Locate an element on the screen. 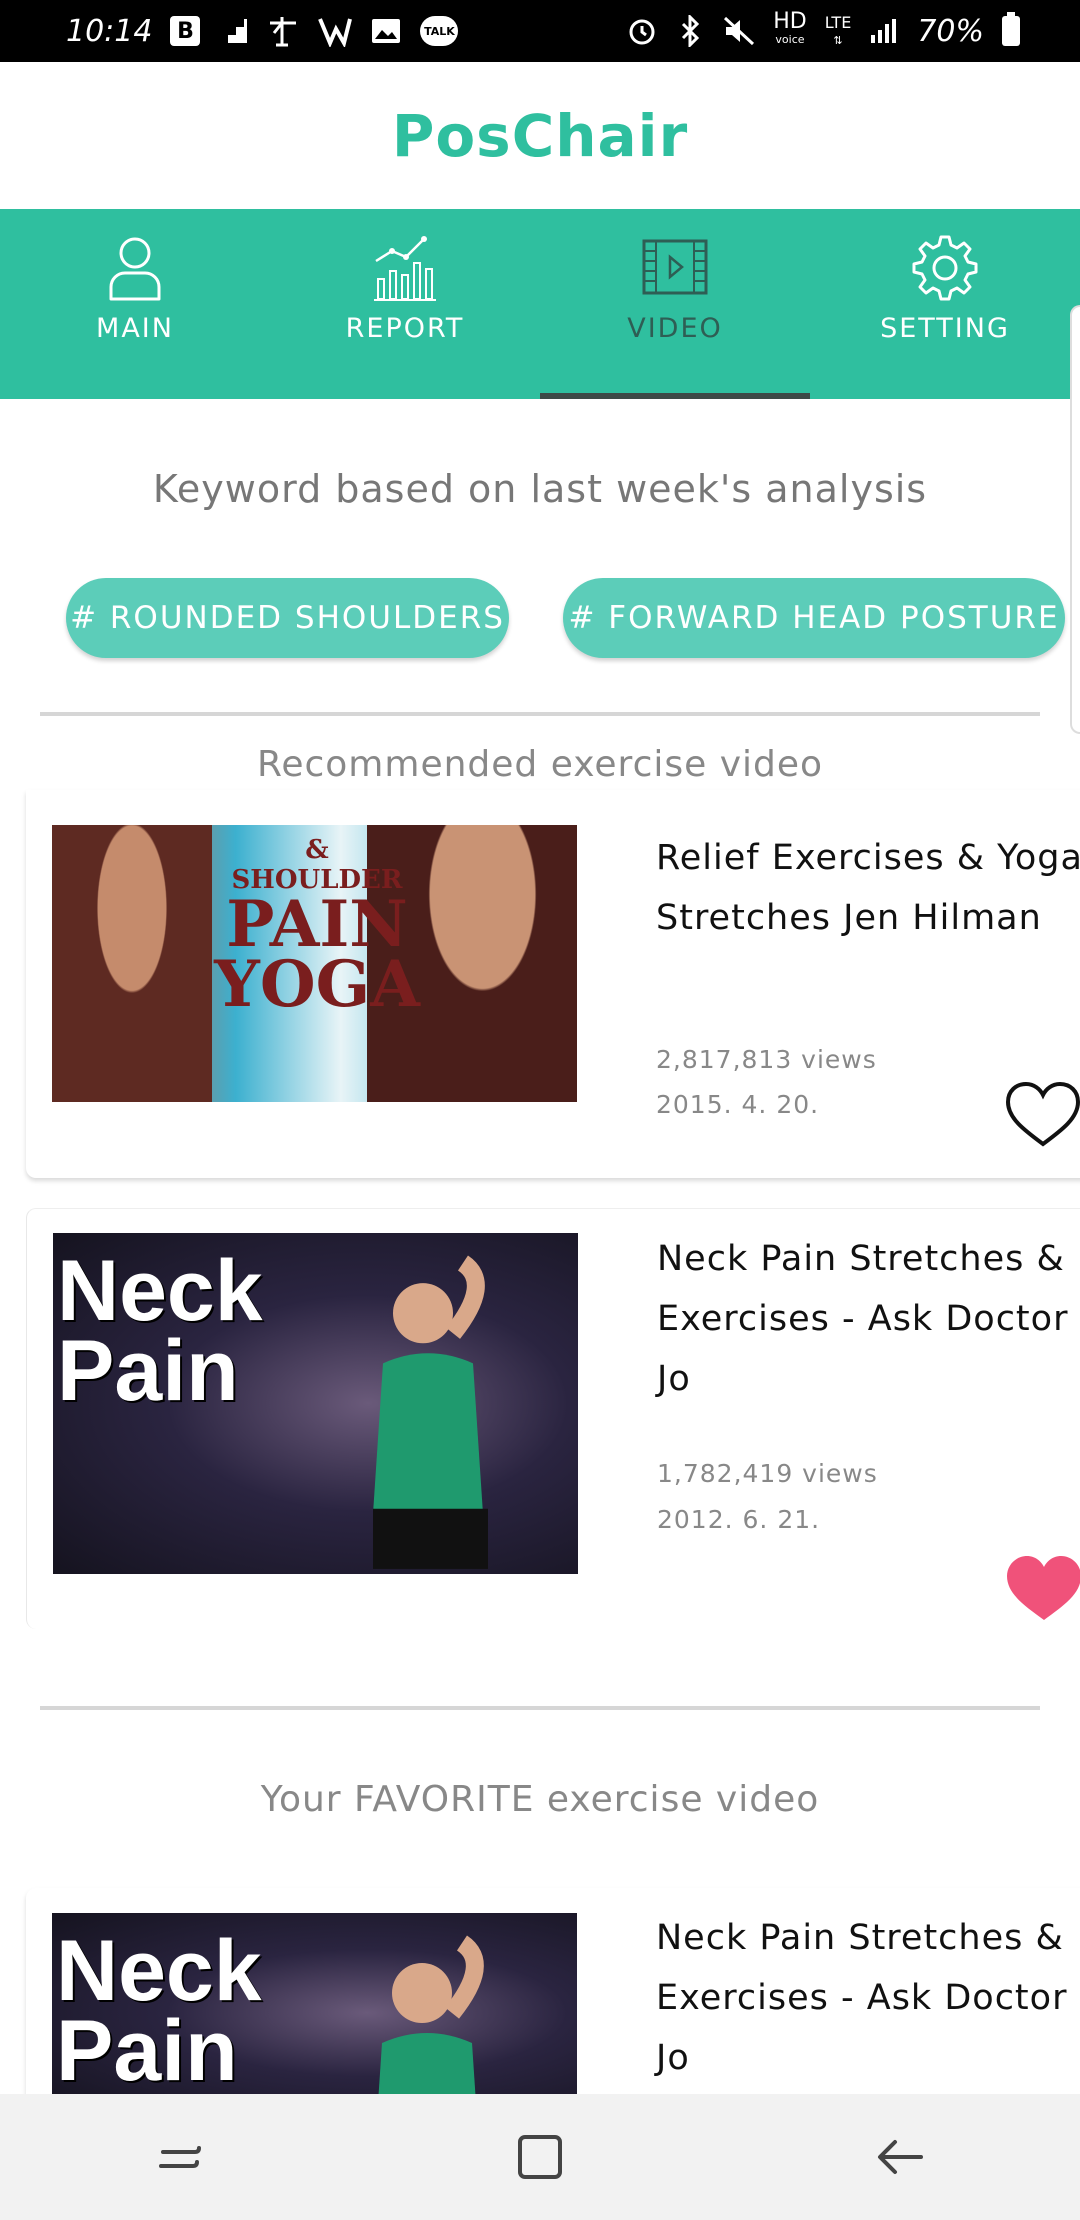 This screenshot has height=2220, width=1080. battery-icon is located at coordinates (1011, 29).